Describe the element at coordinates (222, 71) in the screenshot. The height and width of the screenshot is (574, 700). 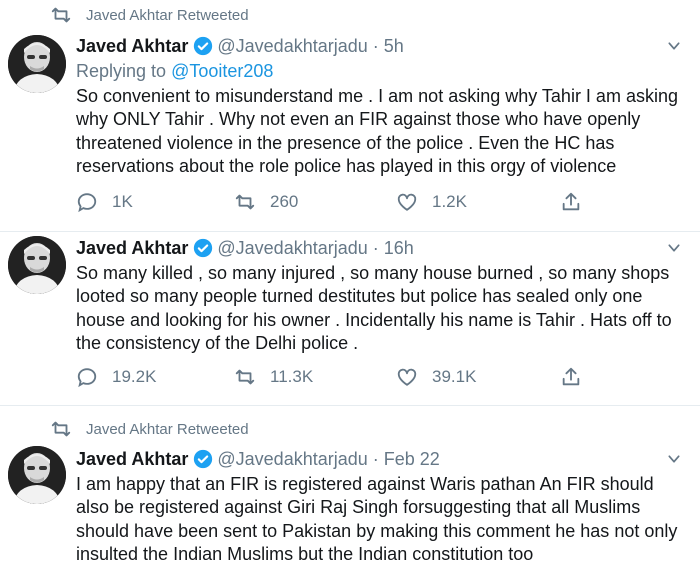
I see `replying-to-handle: @Tooiter208` at that location.